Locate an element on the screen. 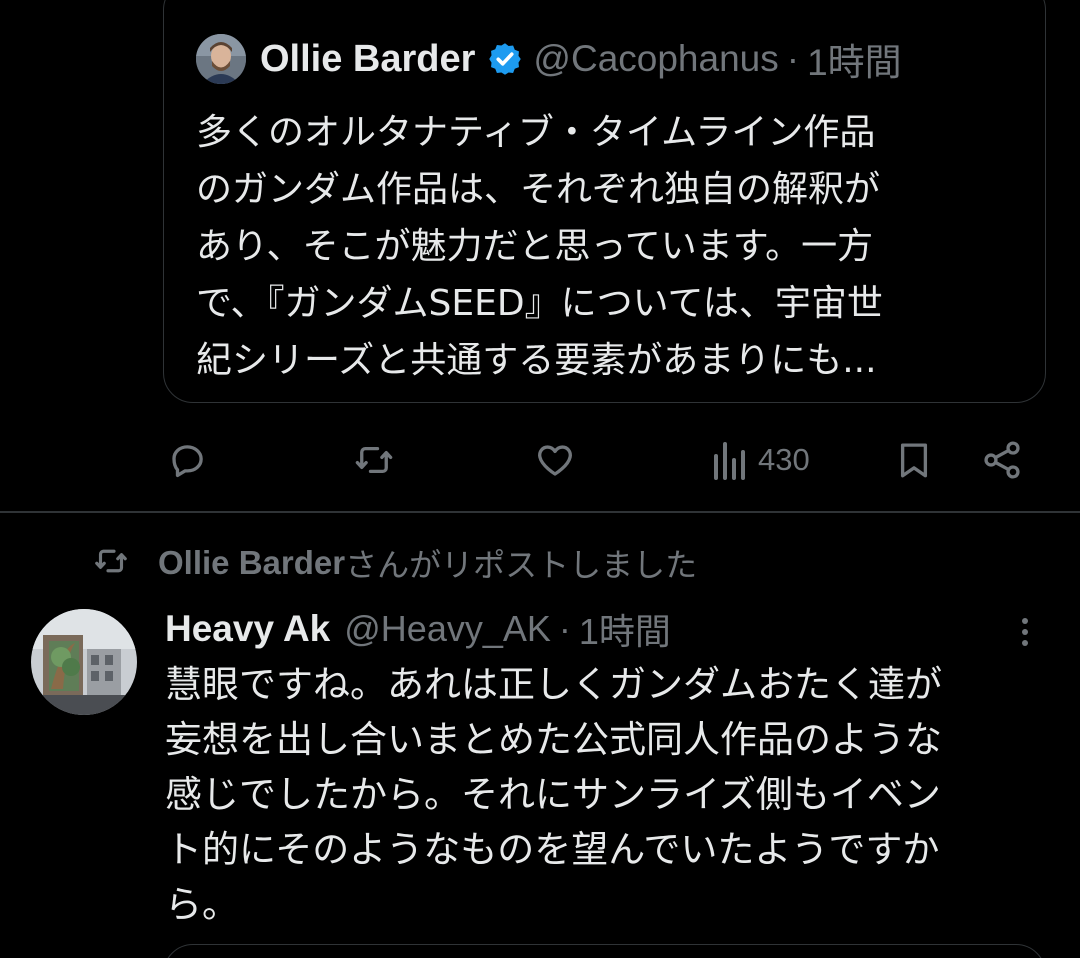  quoted-text-line: で、『ガンダムSEED』については、宇宙世 is located at coordinates (539, 303).